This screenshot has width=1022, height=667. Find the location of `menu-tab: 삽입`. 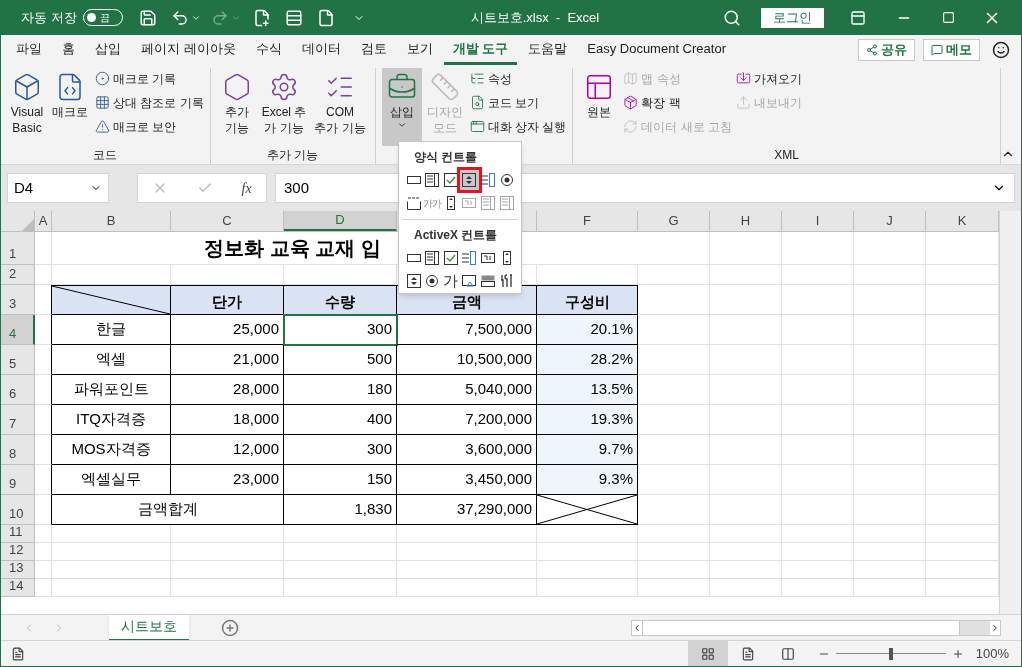

menu-tab: 삽입 is located at coordinates (108, 50).